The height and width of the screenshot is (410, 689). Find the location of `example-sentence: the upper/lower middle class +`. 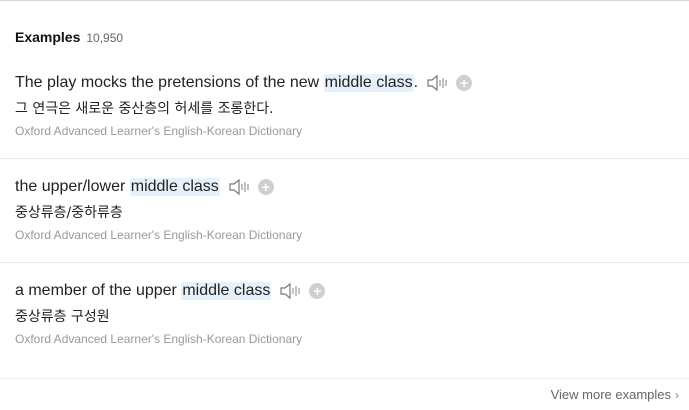

example-sentence: the upper/lower middle class + is located at coordinates (352, 187).